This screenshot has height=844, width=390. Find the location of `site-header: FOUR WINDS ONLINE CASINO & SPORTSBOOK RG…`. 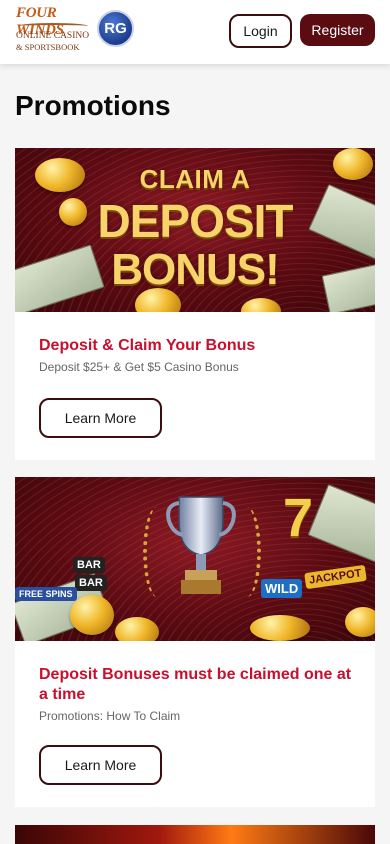

site-header: FOUR WINDS ONLINE CASINO & SPORTSBOOK RG… is located at coordinates (195, 32).